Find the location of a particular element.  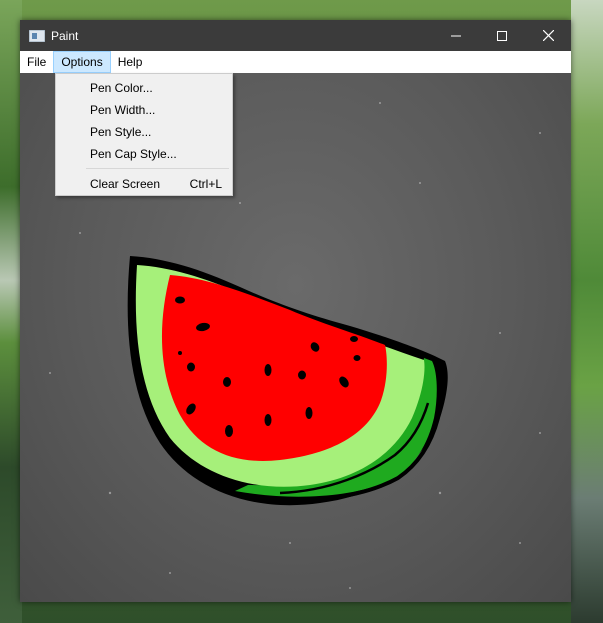

close-button is located at coordinates (548, 35).